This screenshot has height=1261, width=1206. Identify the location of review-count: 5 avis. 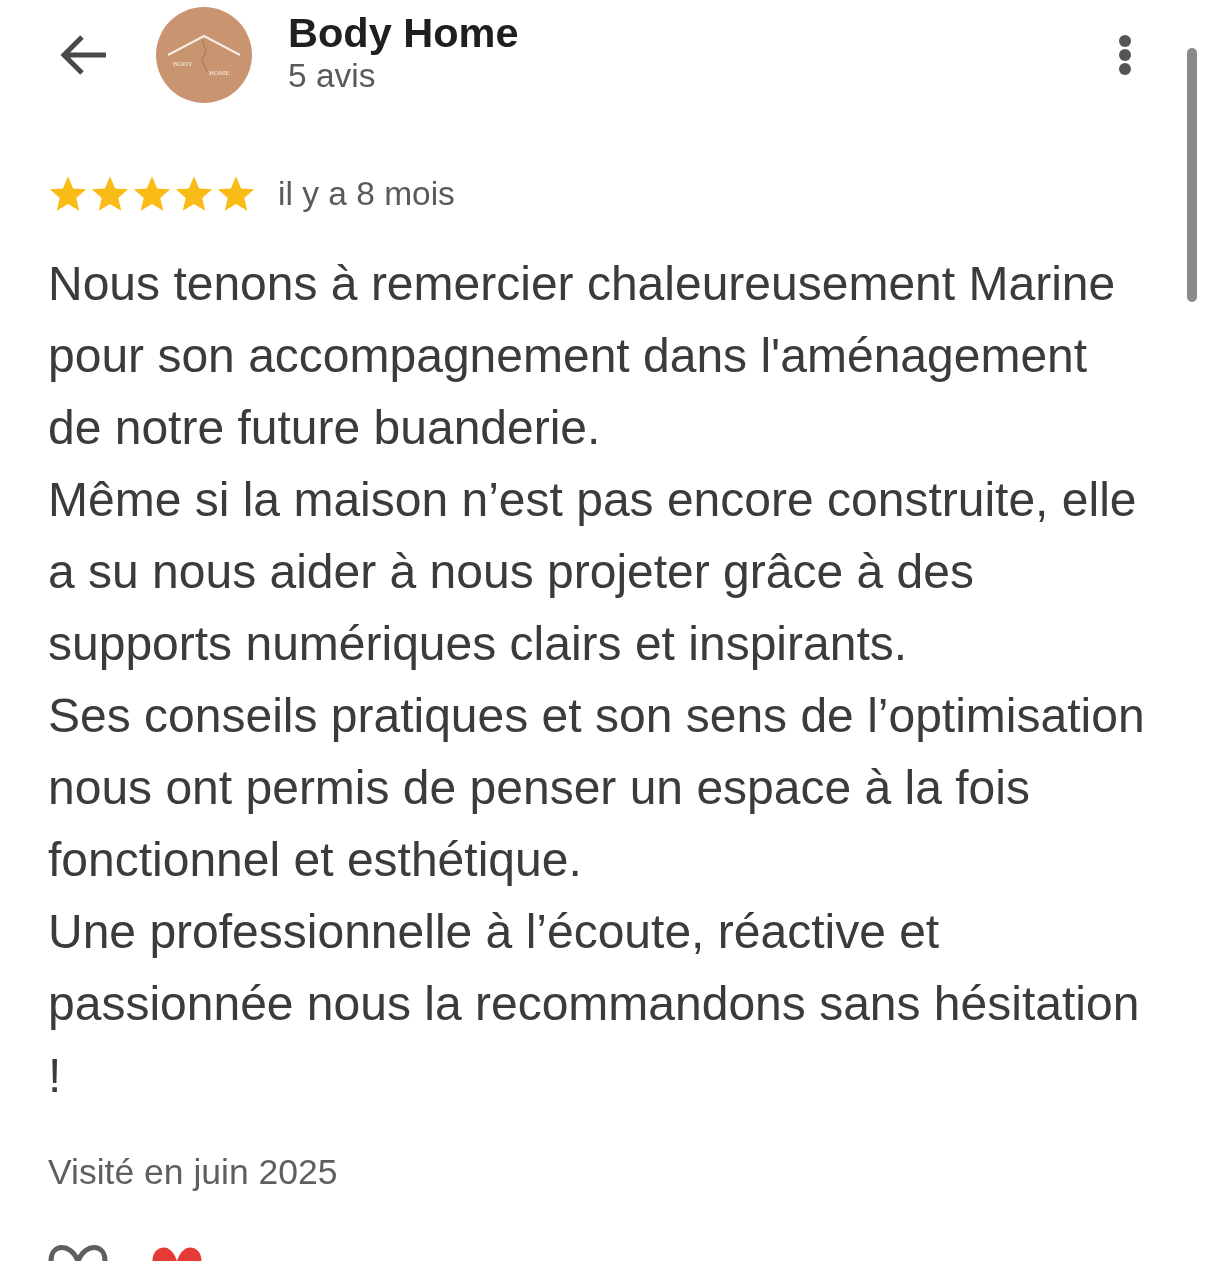
(332, 76).